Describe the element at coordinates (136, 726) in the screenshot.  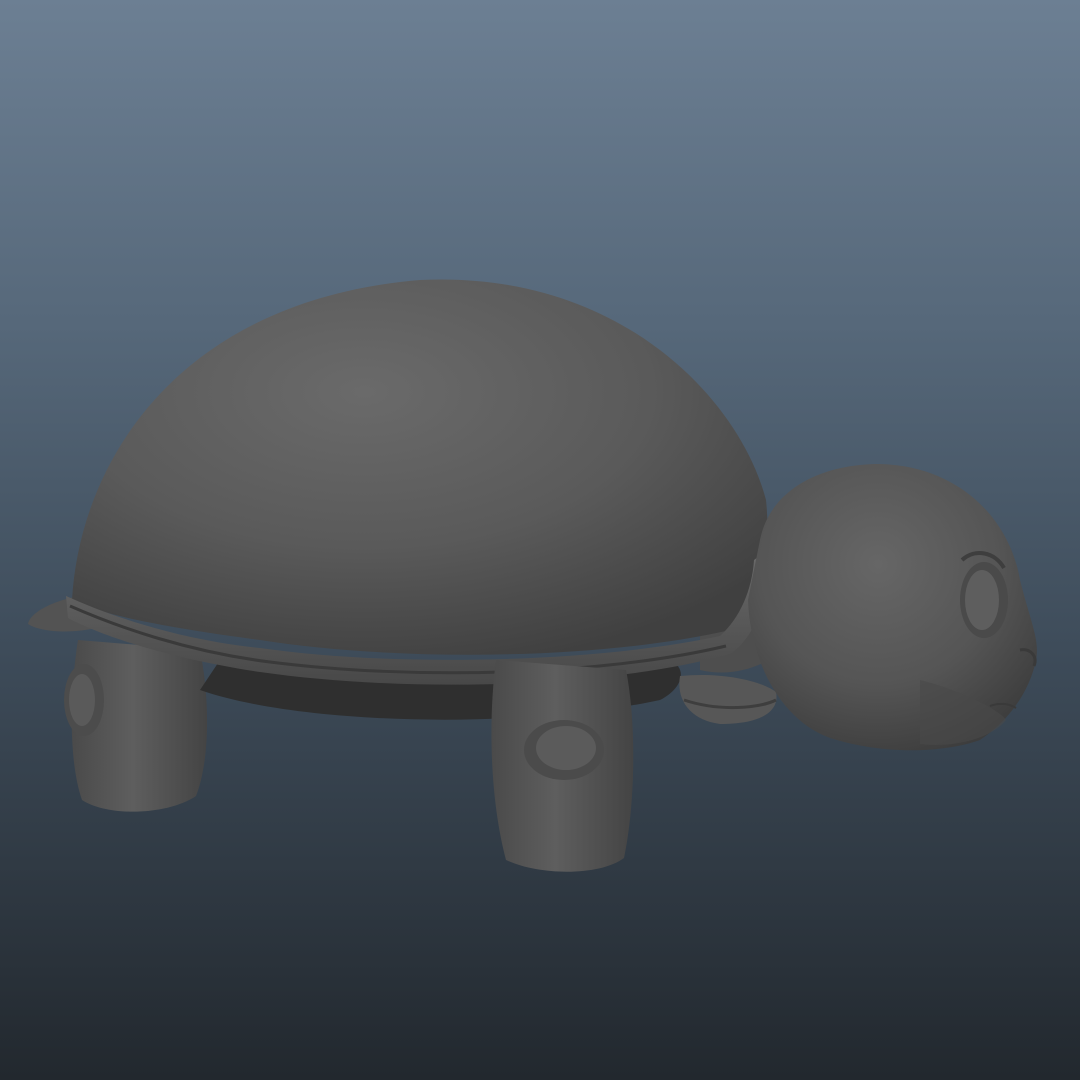
I see `back-leg` at that location.